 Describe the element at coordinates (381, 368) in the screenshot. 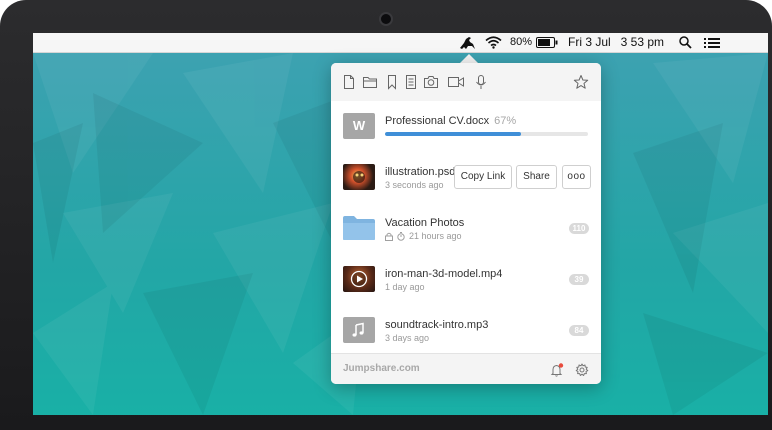

I see `jumpshare-link: Jumpshare.com` at that location.